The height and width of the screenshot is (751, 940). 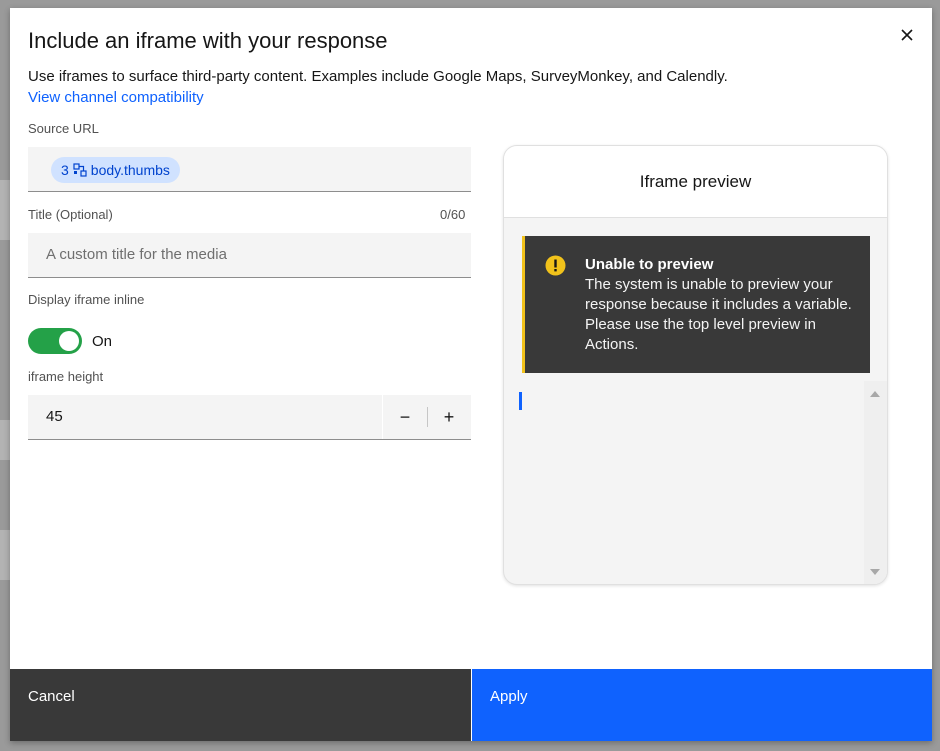 What do you see at coordinates (240, 705) in the screenshot?
I see `cancel-button: Cancel` at bounding box center [240, 705].